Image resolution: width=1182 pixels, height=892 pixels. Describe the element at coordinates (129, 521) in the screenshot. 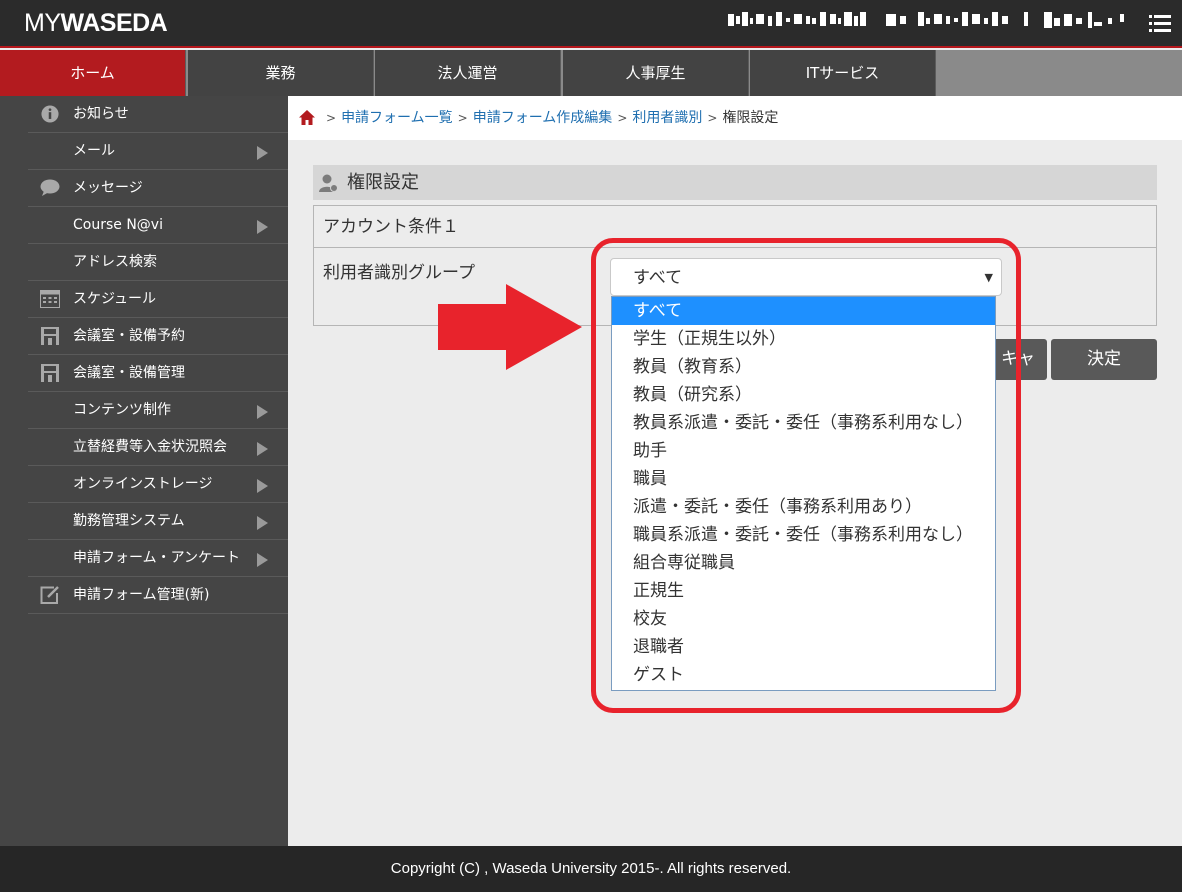

I see `sidebar-item-label: 勤務管理システム` at that location.